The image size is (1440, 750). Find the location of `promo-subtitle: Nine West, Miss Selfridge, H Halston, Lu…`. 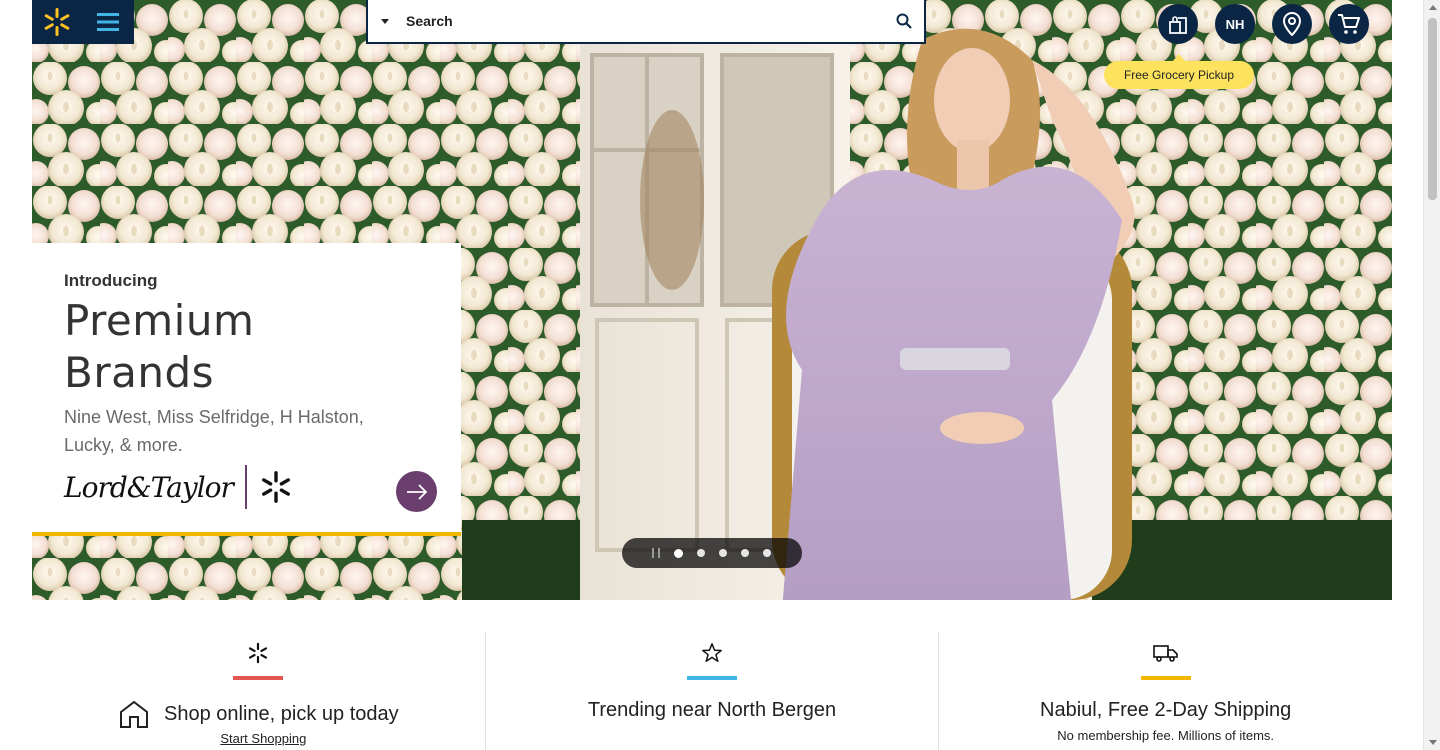

promo-subtitle: Nine West, Miss Selfridge, H Halston, Lu… is located at coordinates (214, 431).